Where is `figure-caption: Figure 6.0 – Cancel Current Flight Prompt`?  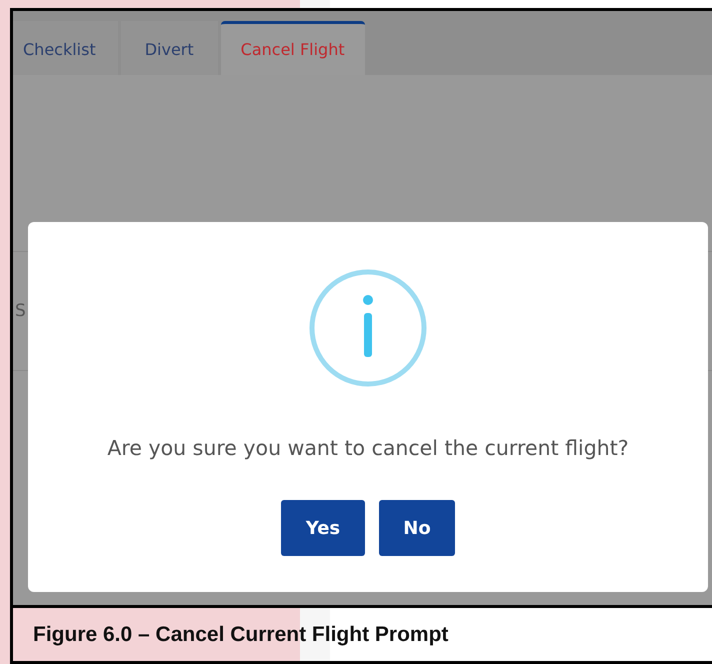
figure-caption: Figure 6.0 – Cancel Current Flight Prompt is located at coordinates (361, 634).